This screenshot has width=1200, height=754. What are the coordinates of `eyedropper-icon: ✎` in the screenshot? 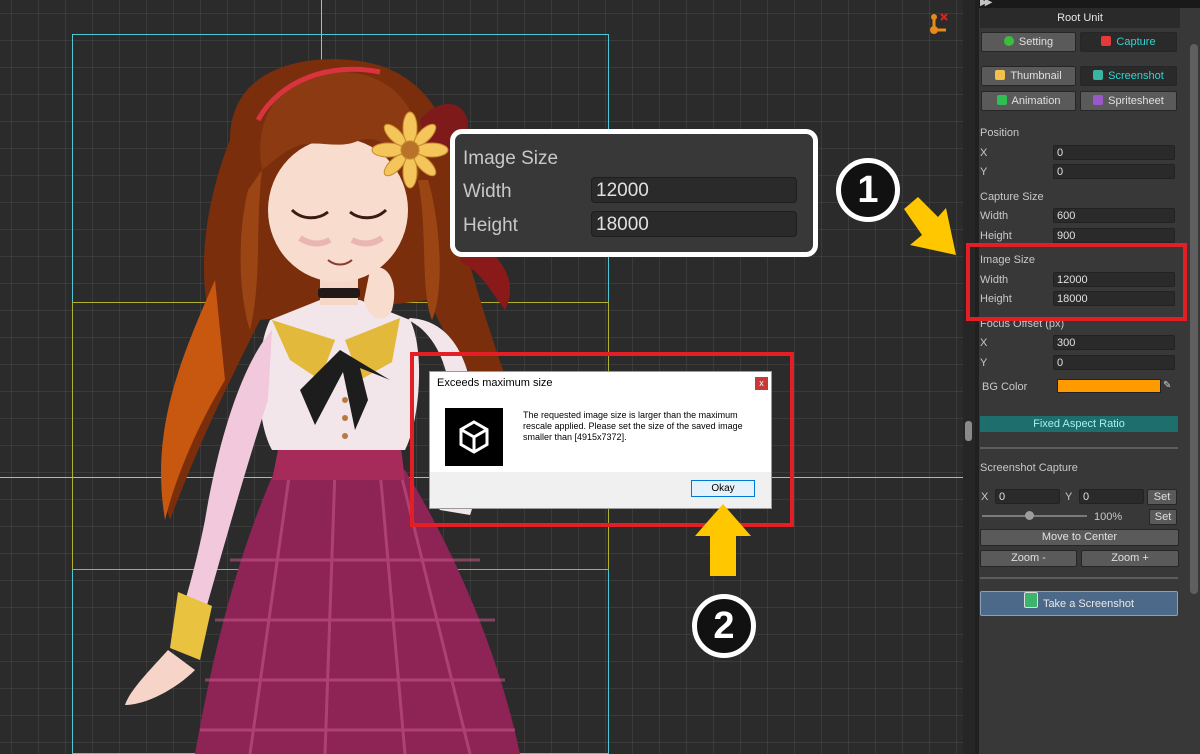 It's located at (1169, 386).